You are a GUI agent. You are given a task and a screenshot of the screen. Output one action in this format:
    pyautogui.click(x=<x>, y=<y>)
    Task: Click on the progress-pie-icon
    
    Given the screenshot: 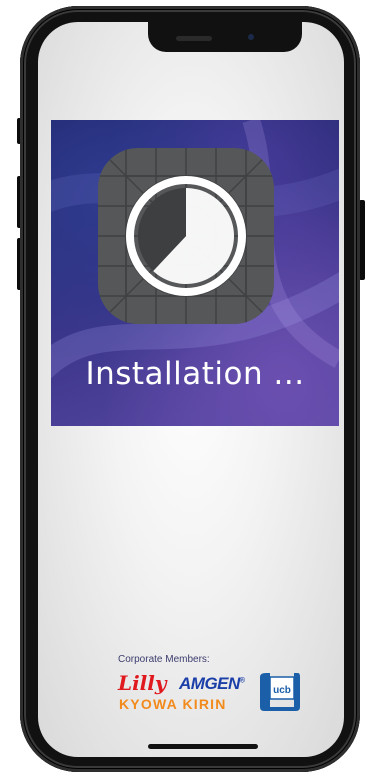 What is the action you would take?
    pyautogui.click(x=186, y=236)
    